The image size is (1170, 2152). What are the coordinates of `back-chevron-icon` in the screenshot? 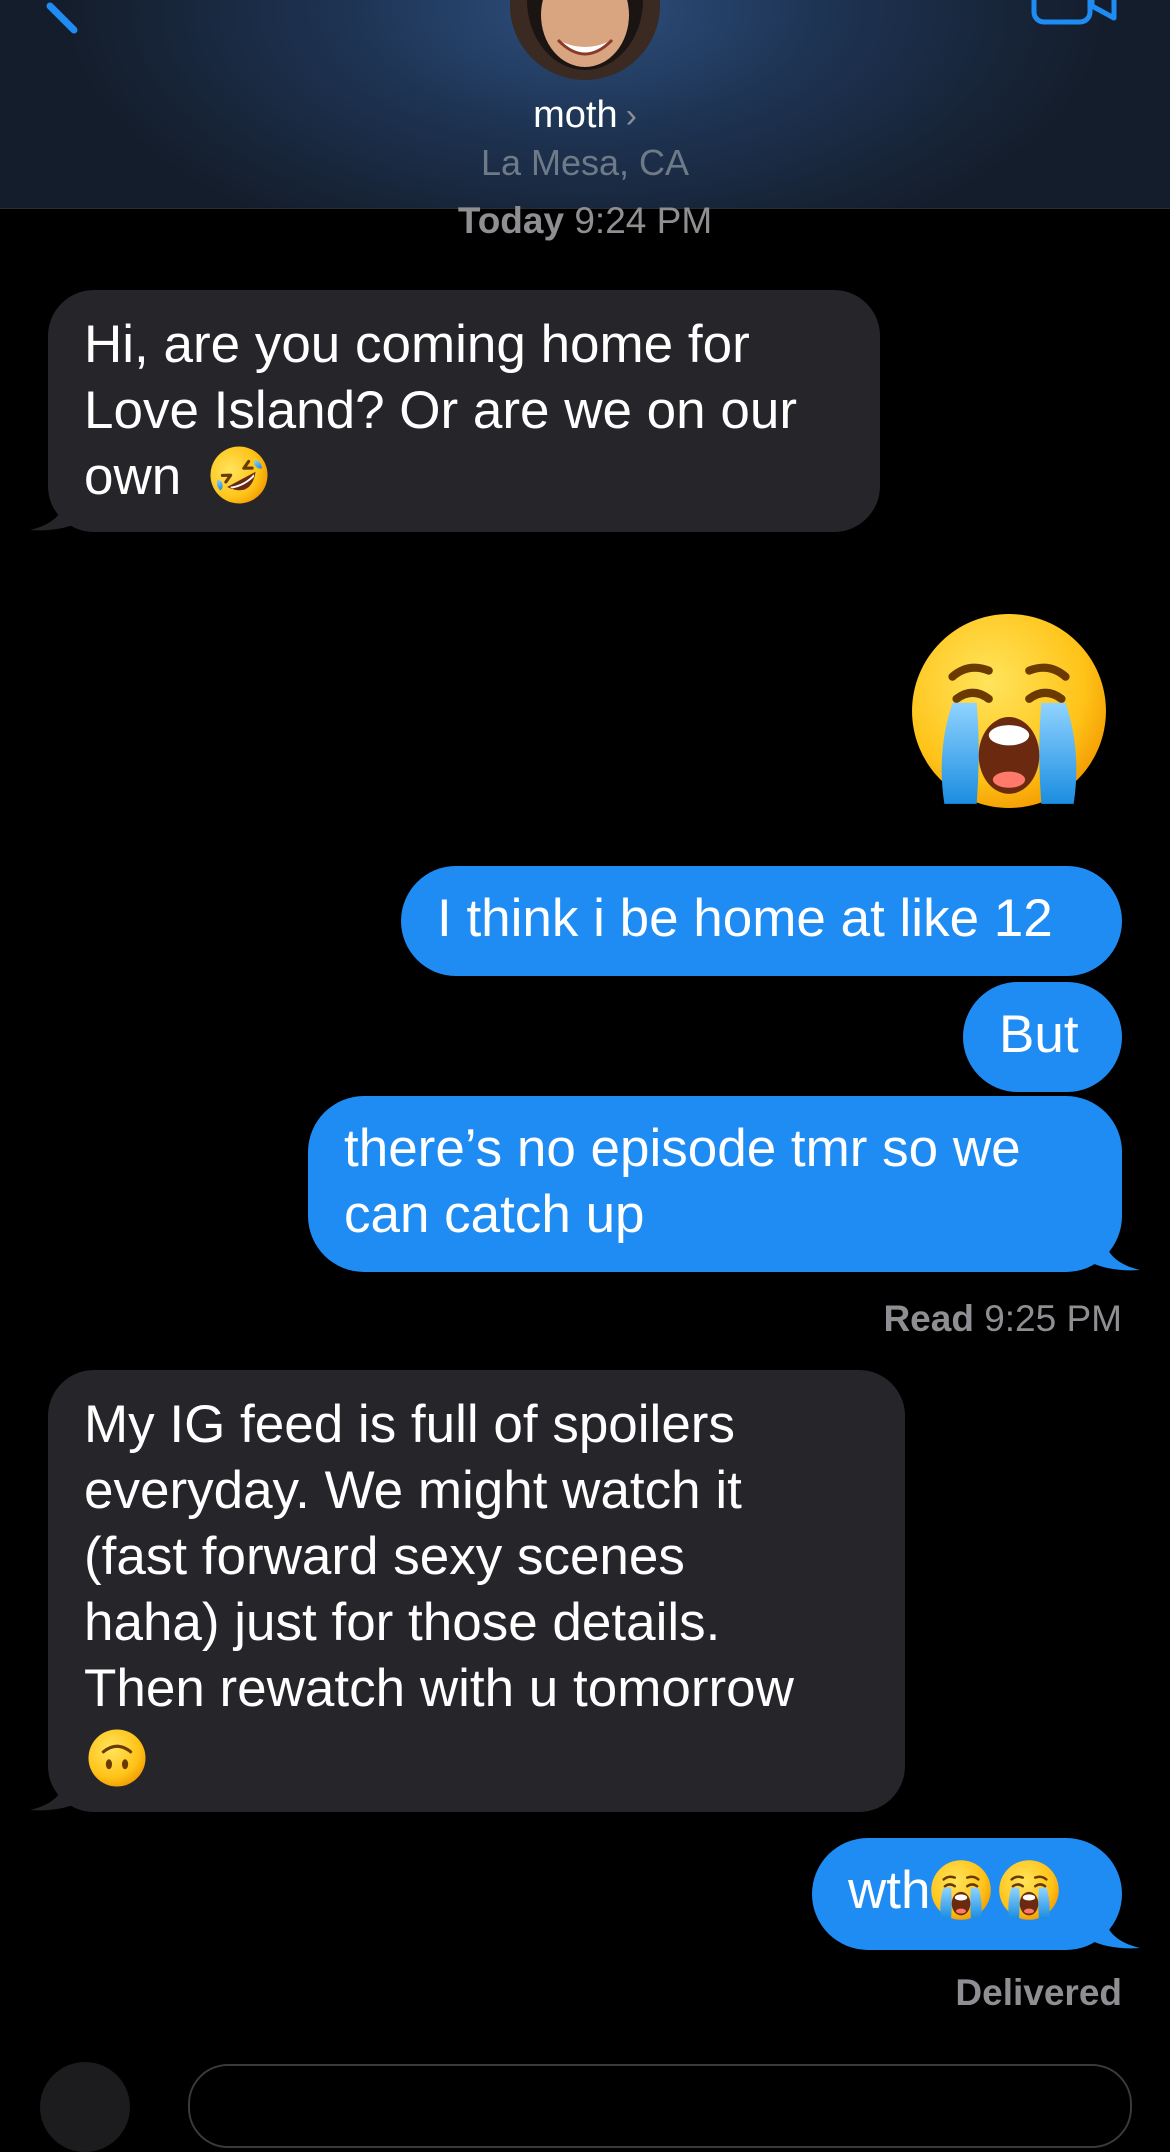 It's located at (70, 20).